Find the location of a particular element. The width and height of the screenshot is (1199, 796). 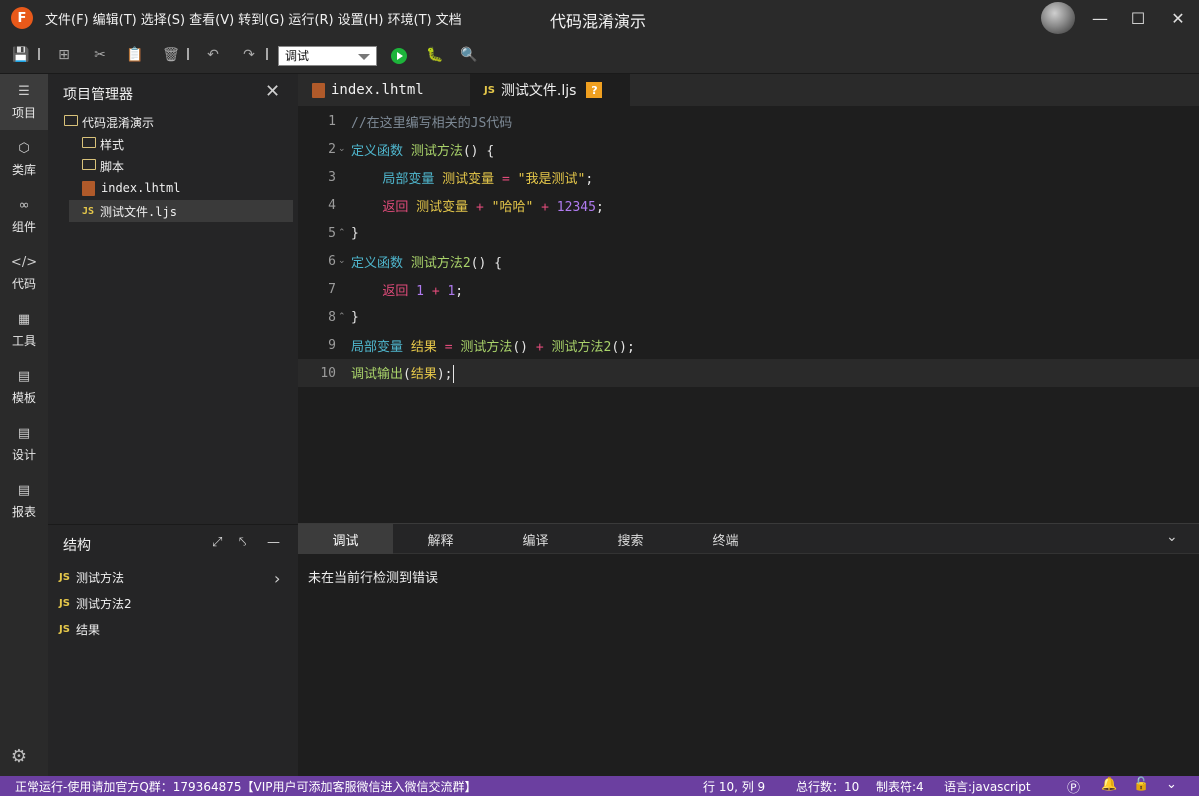

menu-environment: 环境(T) is located at coordinates (410, 18).